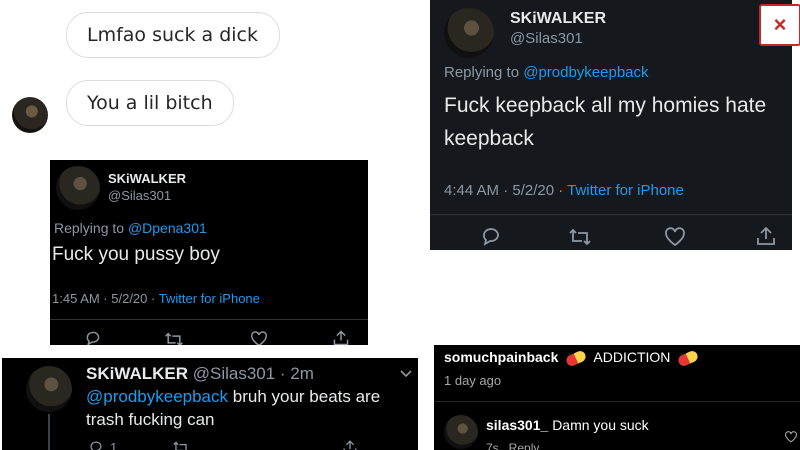 The height and width of the screenshot is (450, 800). What do you see at coordinates (150, 419) in the screenshot?
I see `tweet-text-line-2: trash fucking can` at bounding box center [150, 419].